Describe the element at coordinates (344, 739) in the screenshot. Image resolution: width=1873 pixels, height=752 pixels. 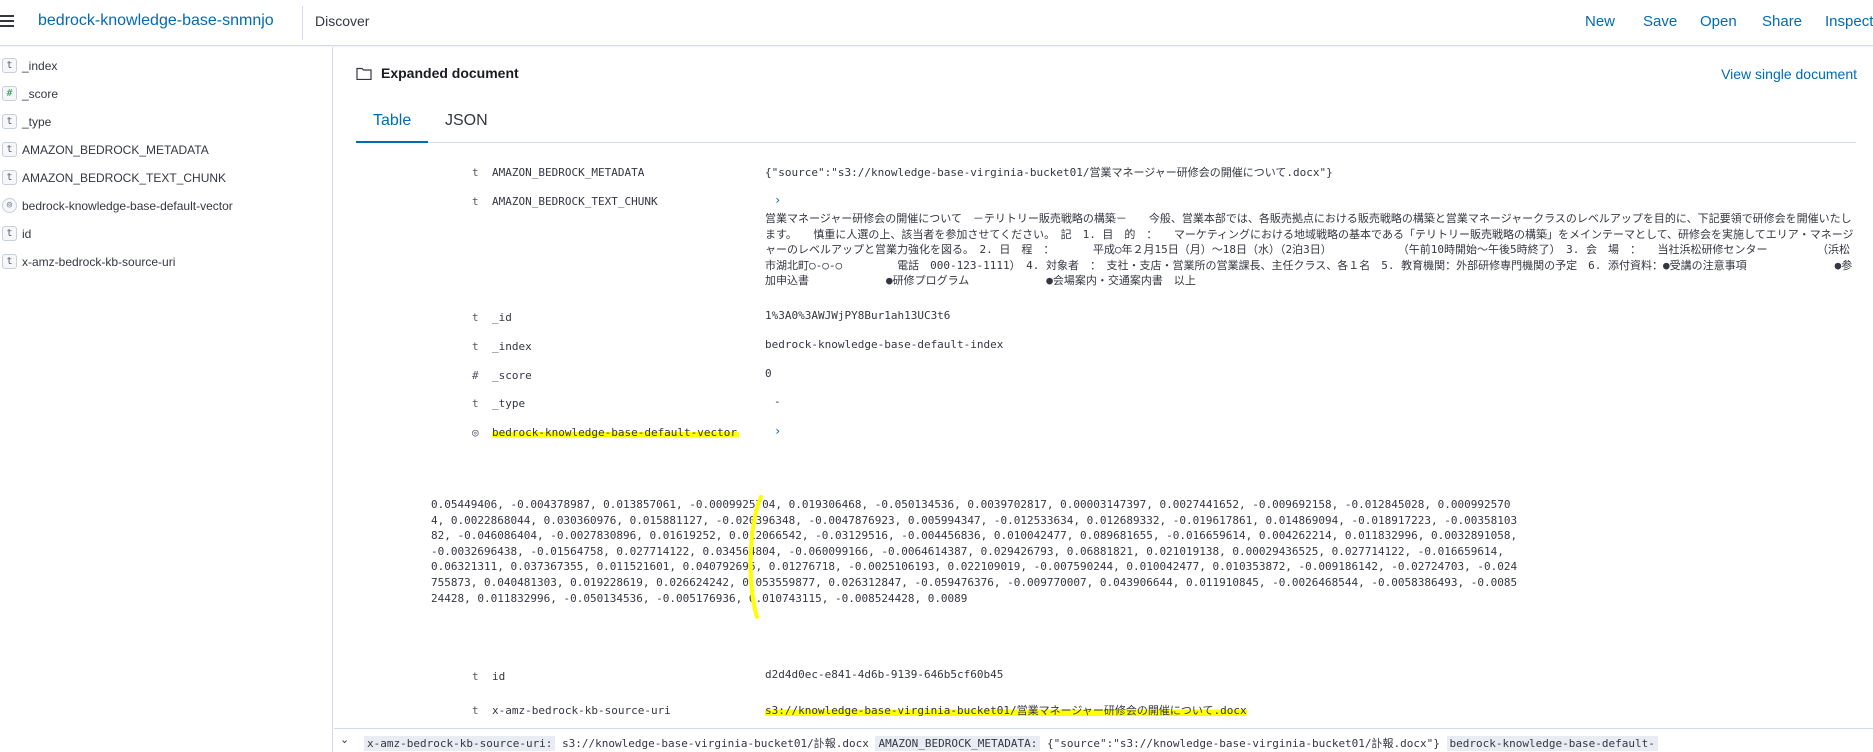
I see `chevron-down-icon: ⌄` at that location.